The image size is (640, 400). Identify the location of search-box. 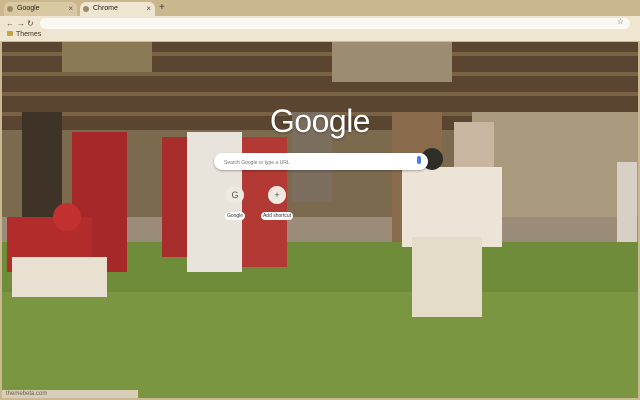
(321, 161).